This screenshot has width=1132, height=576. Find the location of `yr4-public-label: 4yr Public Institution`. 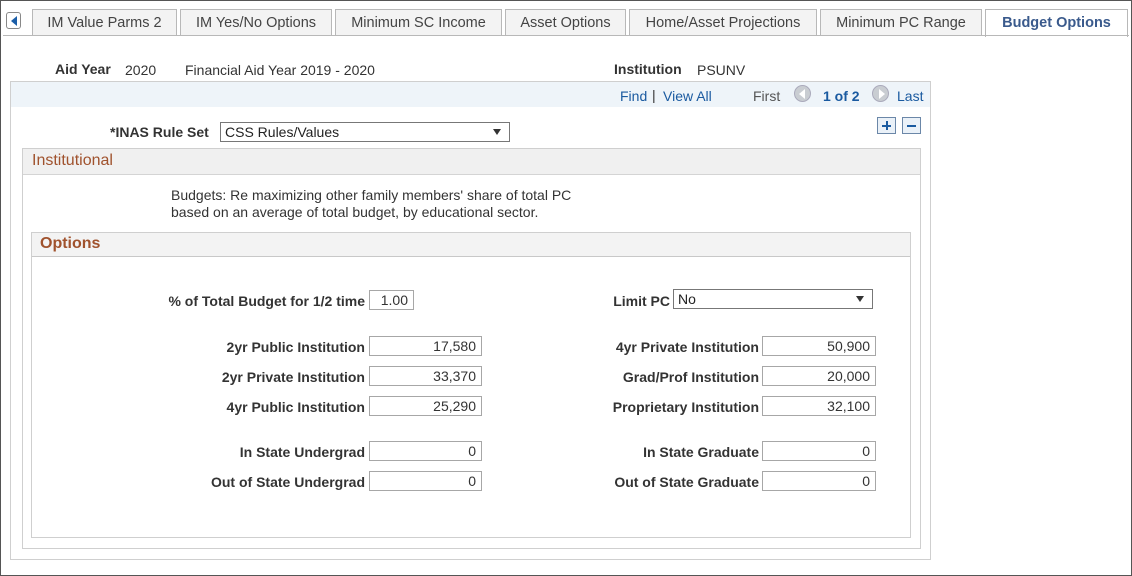

yr4-public-label: 4yr Public Institution is located at coordinates (295, 407).